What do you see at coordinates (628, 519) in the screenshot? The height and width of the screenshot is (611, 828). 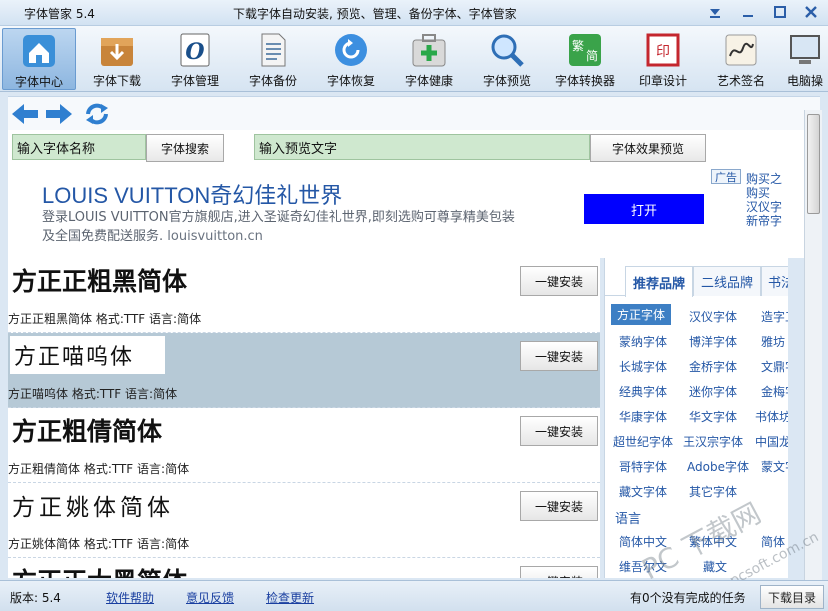 I see `language-section-title: 语言` at bounding box center [628, 519].